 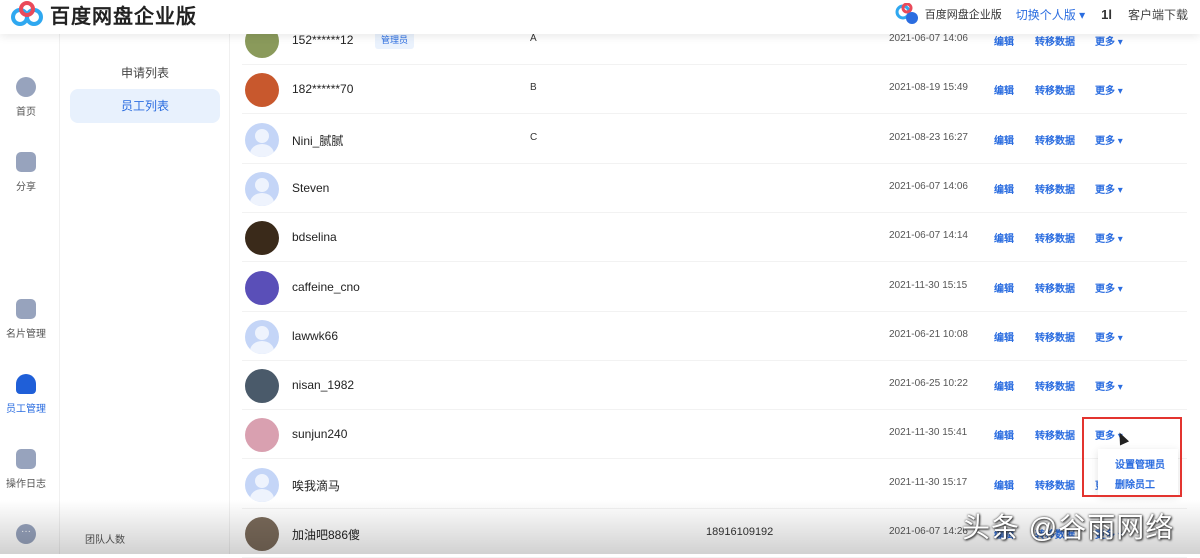 What do you see at coordinates (26, 112) in the screenshot?
I see `nav-label: 首页` at bounding box center [26, 112].